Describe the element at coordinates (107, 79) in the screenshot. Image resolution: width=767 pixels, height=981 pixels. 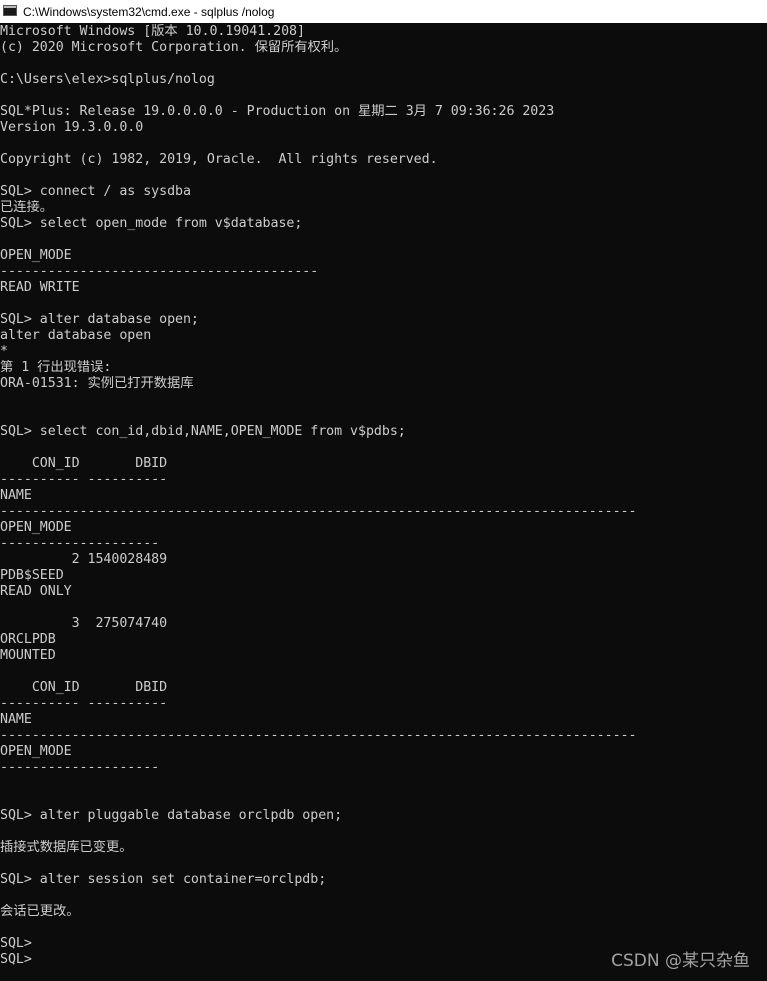
I see `console-line: C:\Users\elex>sqlplus/nolog` at that location.